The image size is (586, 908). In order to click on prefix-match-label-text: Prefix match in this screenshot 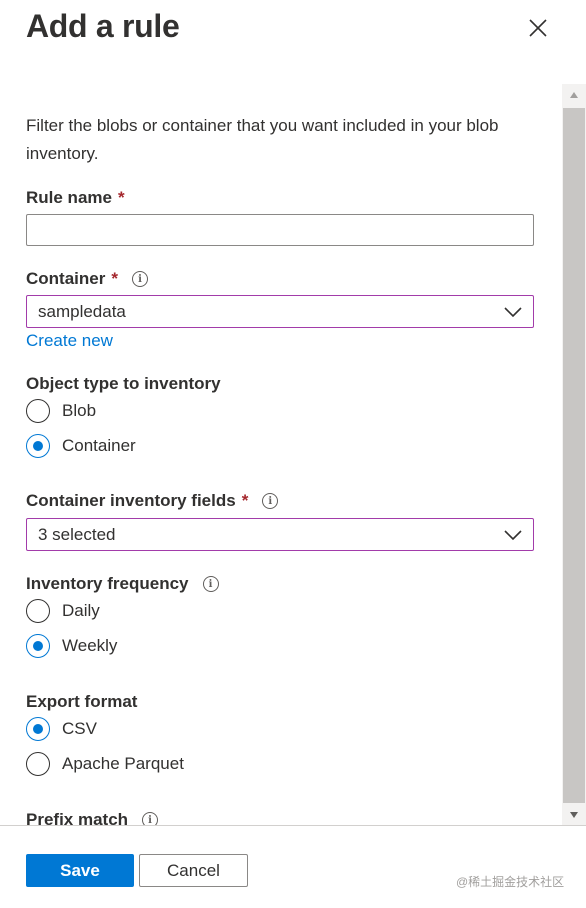, I will do `click(77, 817)`.